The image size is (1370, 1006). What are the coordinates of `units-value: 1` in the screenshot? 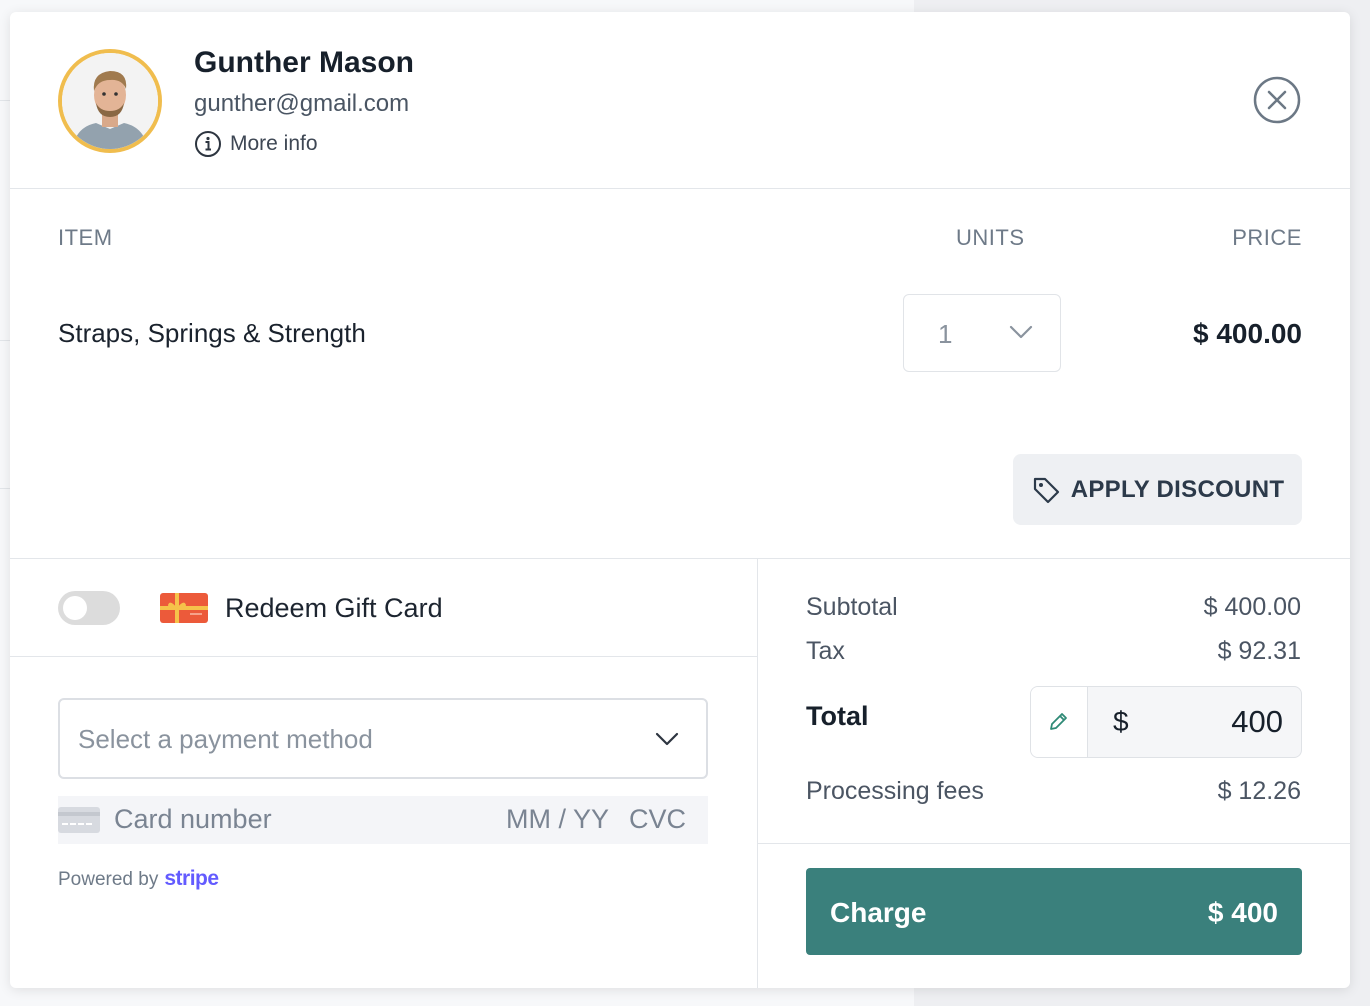 It's located at (945, 334).